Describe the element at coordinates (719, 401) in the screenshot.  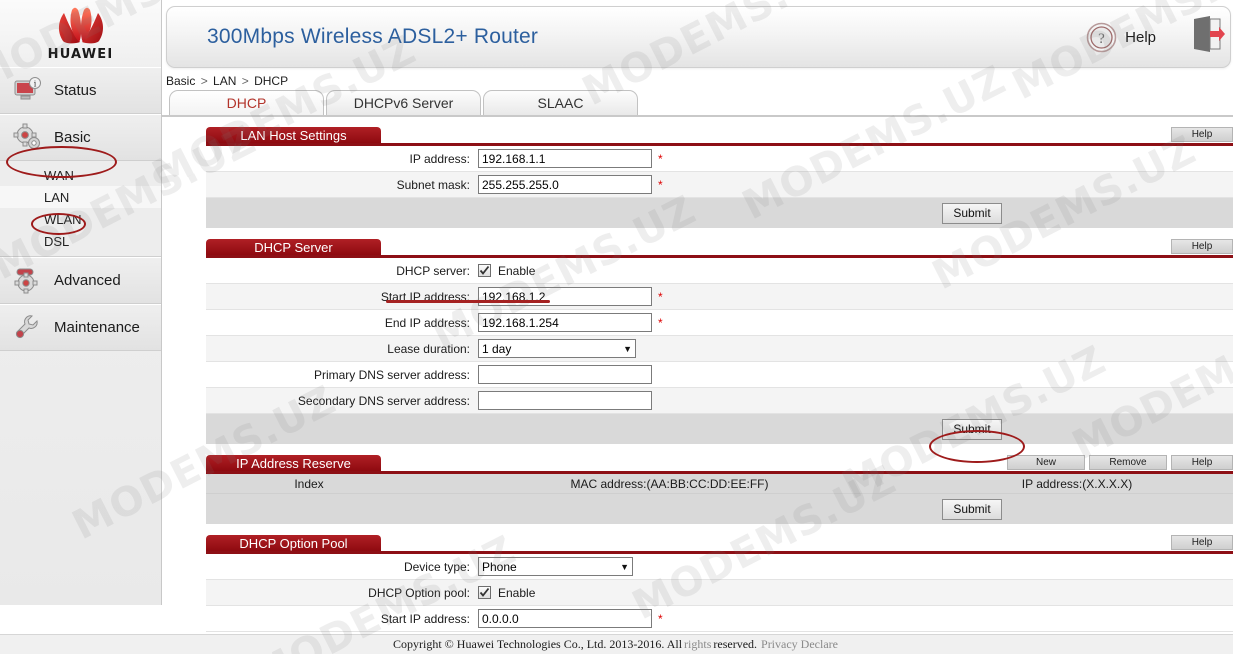
I see `row-secondary-dns: Secondary DNS server address:` at that location.